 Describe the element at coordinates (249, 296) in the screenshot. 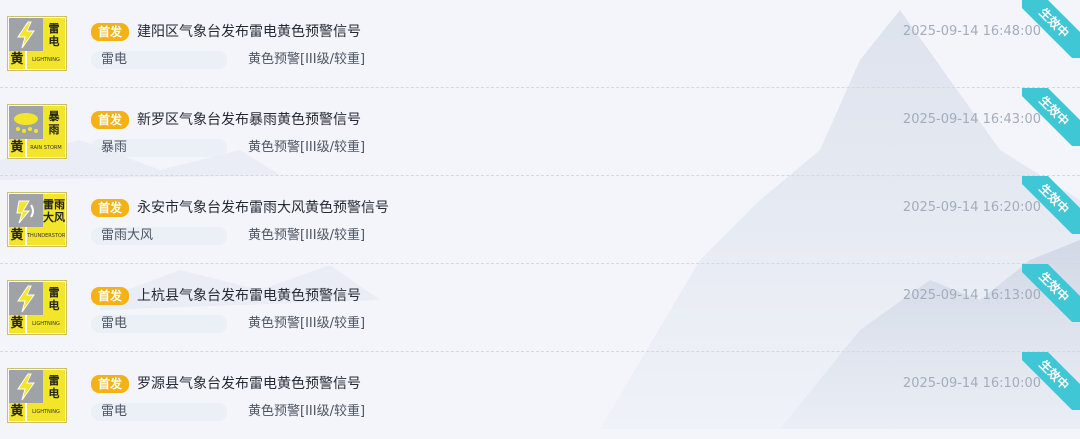

I see `warning-title: 上杭县气象台发布雷电黄色预警信号` at that location.